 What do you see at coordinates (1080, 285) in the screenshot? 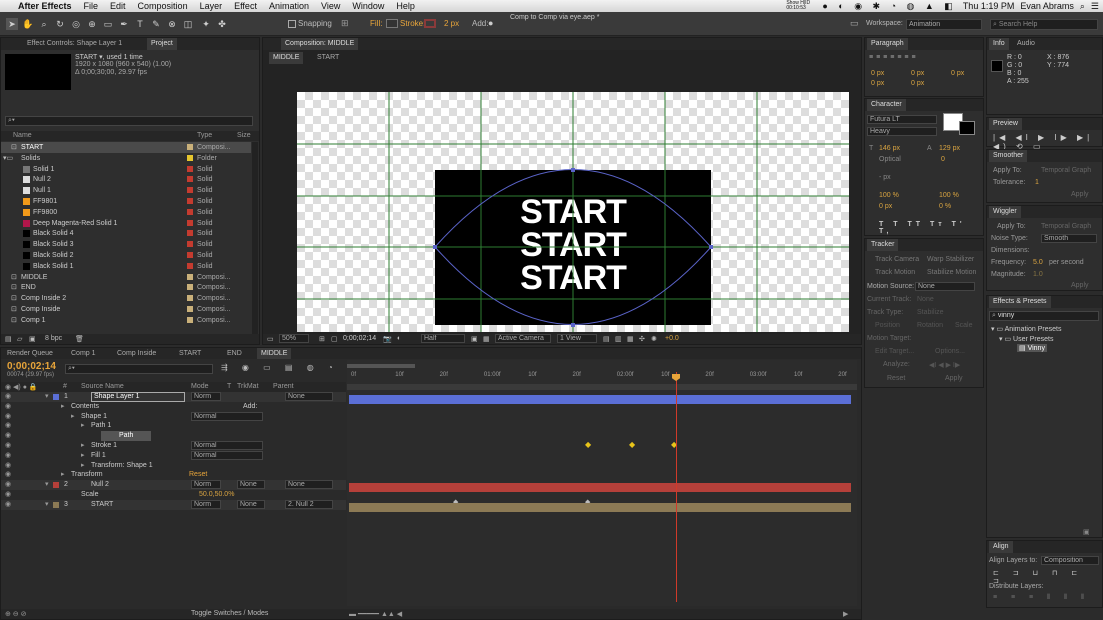
I see `wiggler-apply-button: Apply` at bounding box center [1080, 285].